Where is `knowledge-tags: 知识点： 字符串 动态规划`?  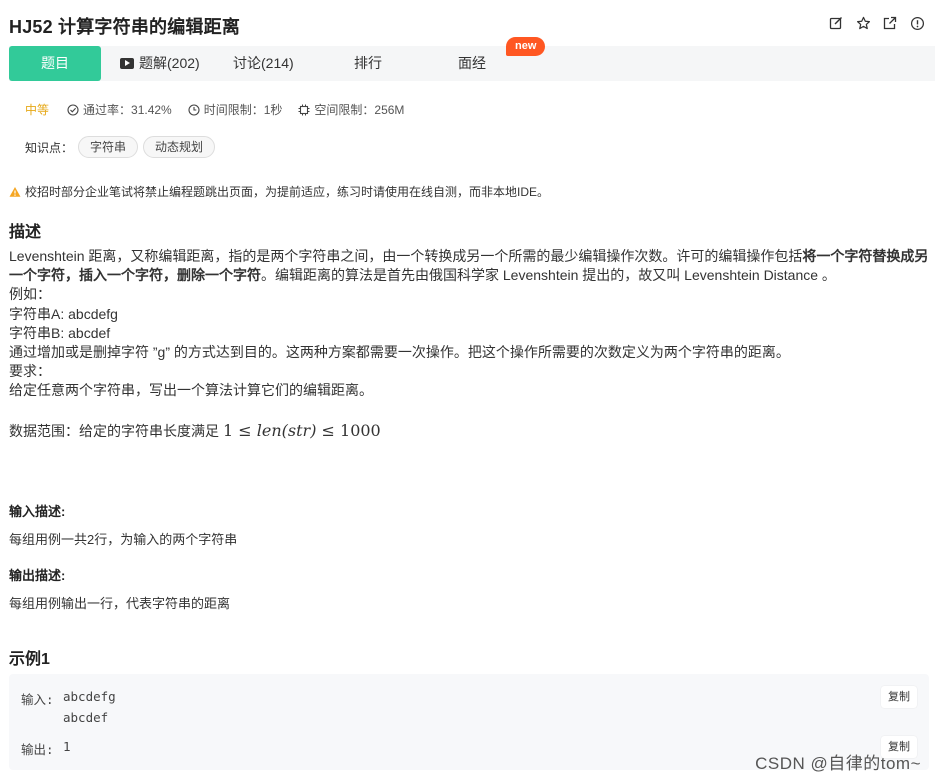 knowledge-tags: 知识点： 字符串 动态规划 is located at coordinates (120, 147).